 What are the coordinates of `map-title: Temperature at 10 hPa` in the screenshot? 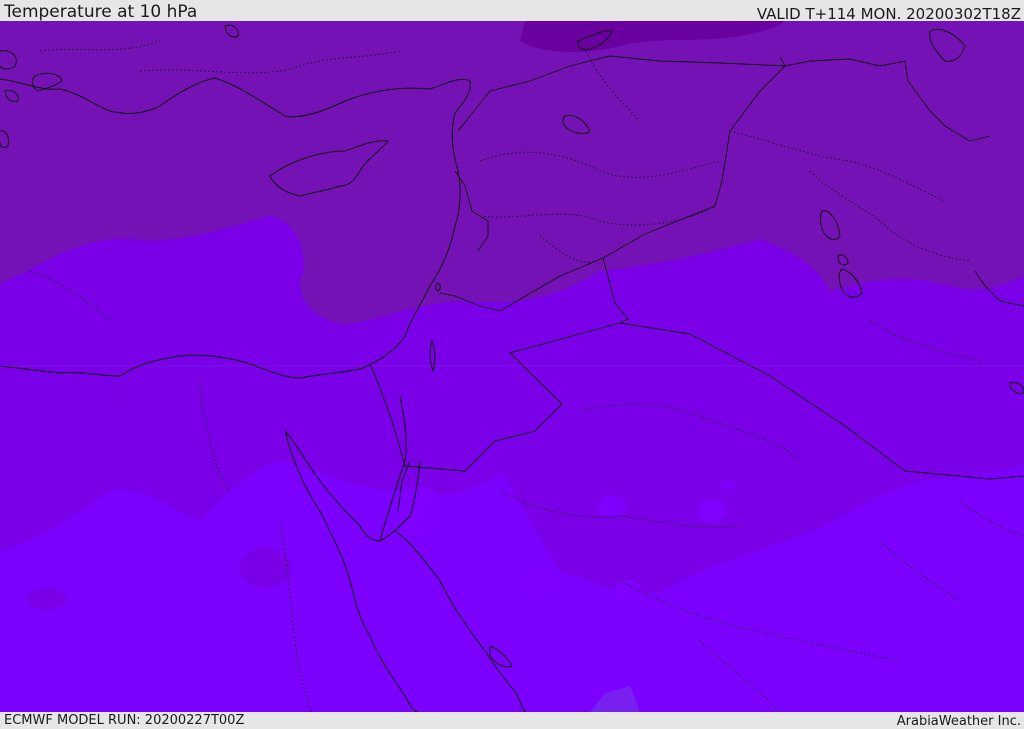 It's located at (101, 12).